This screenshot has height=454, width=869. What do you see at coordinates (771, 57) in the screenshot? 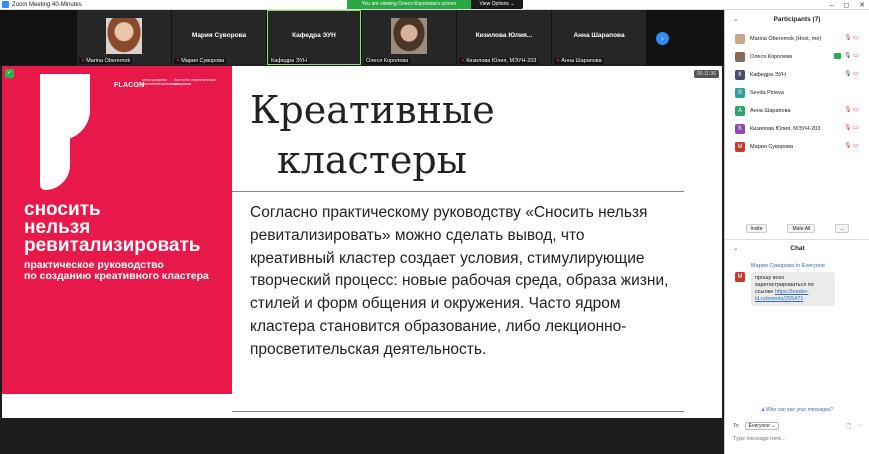
I see `participant-name: Олеся Королева` at bounding box center [771, 57].